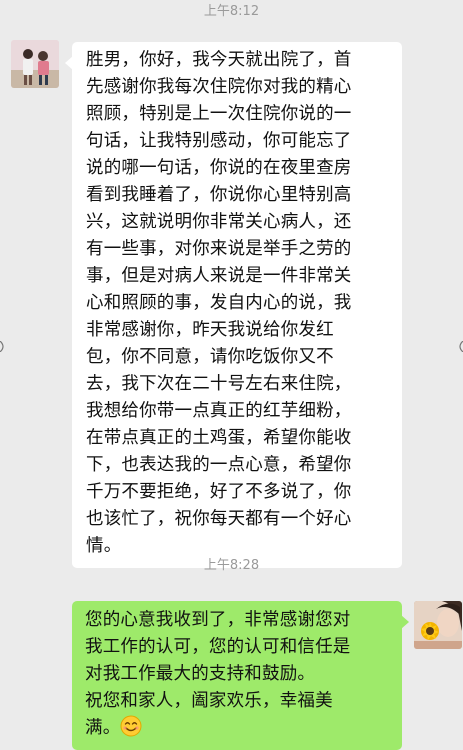 The width and height of the screenshot is (463, 750). I want to click on message-text-line: 对我工作最大的支持和鼓励。, so click(200, 674).